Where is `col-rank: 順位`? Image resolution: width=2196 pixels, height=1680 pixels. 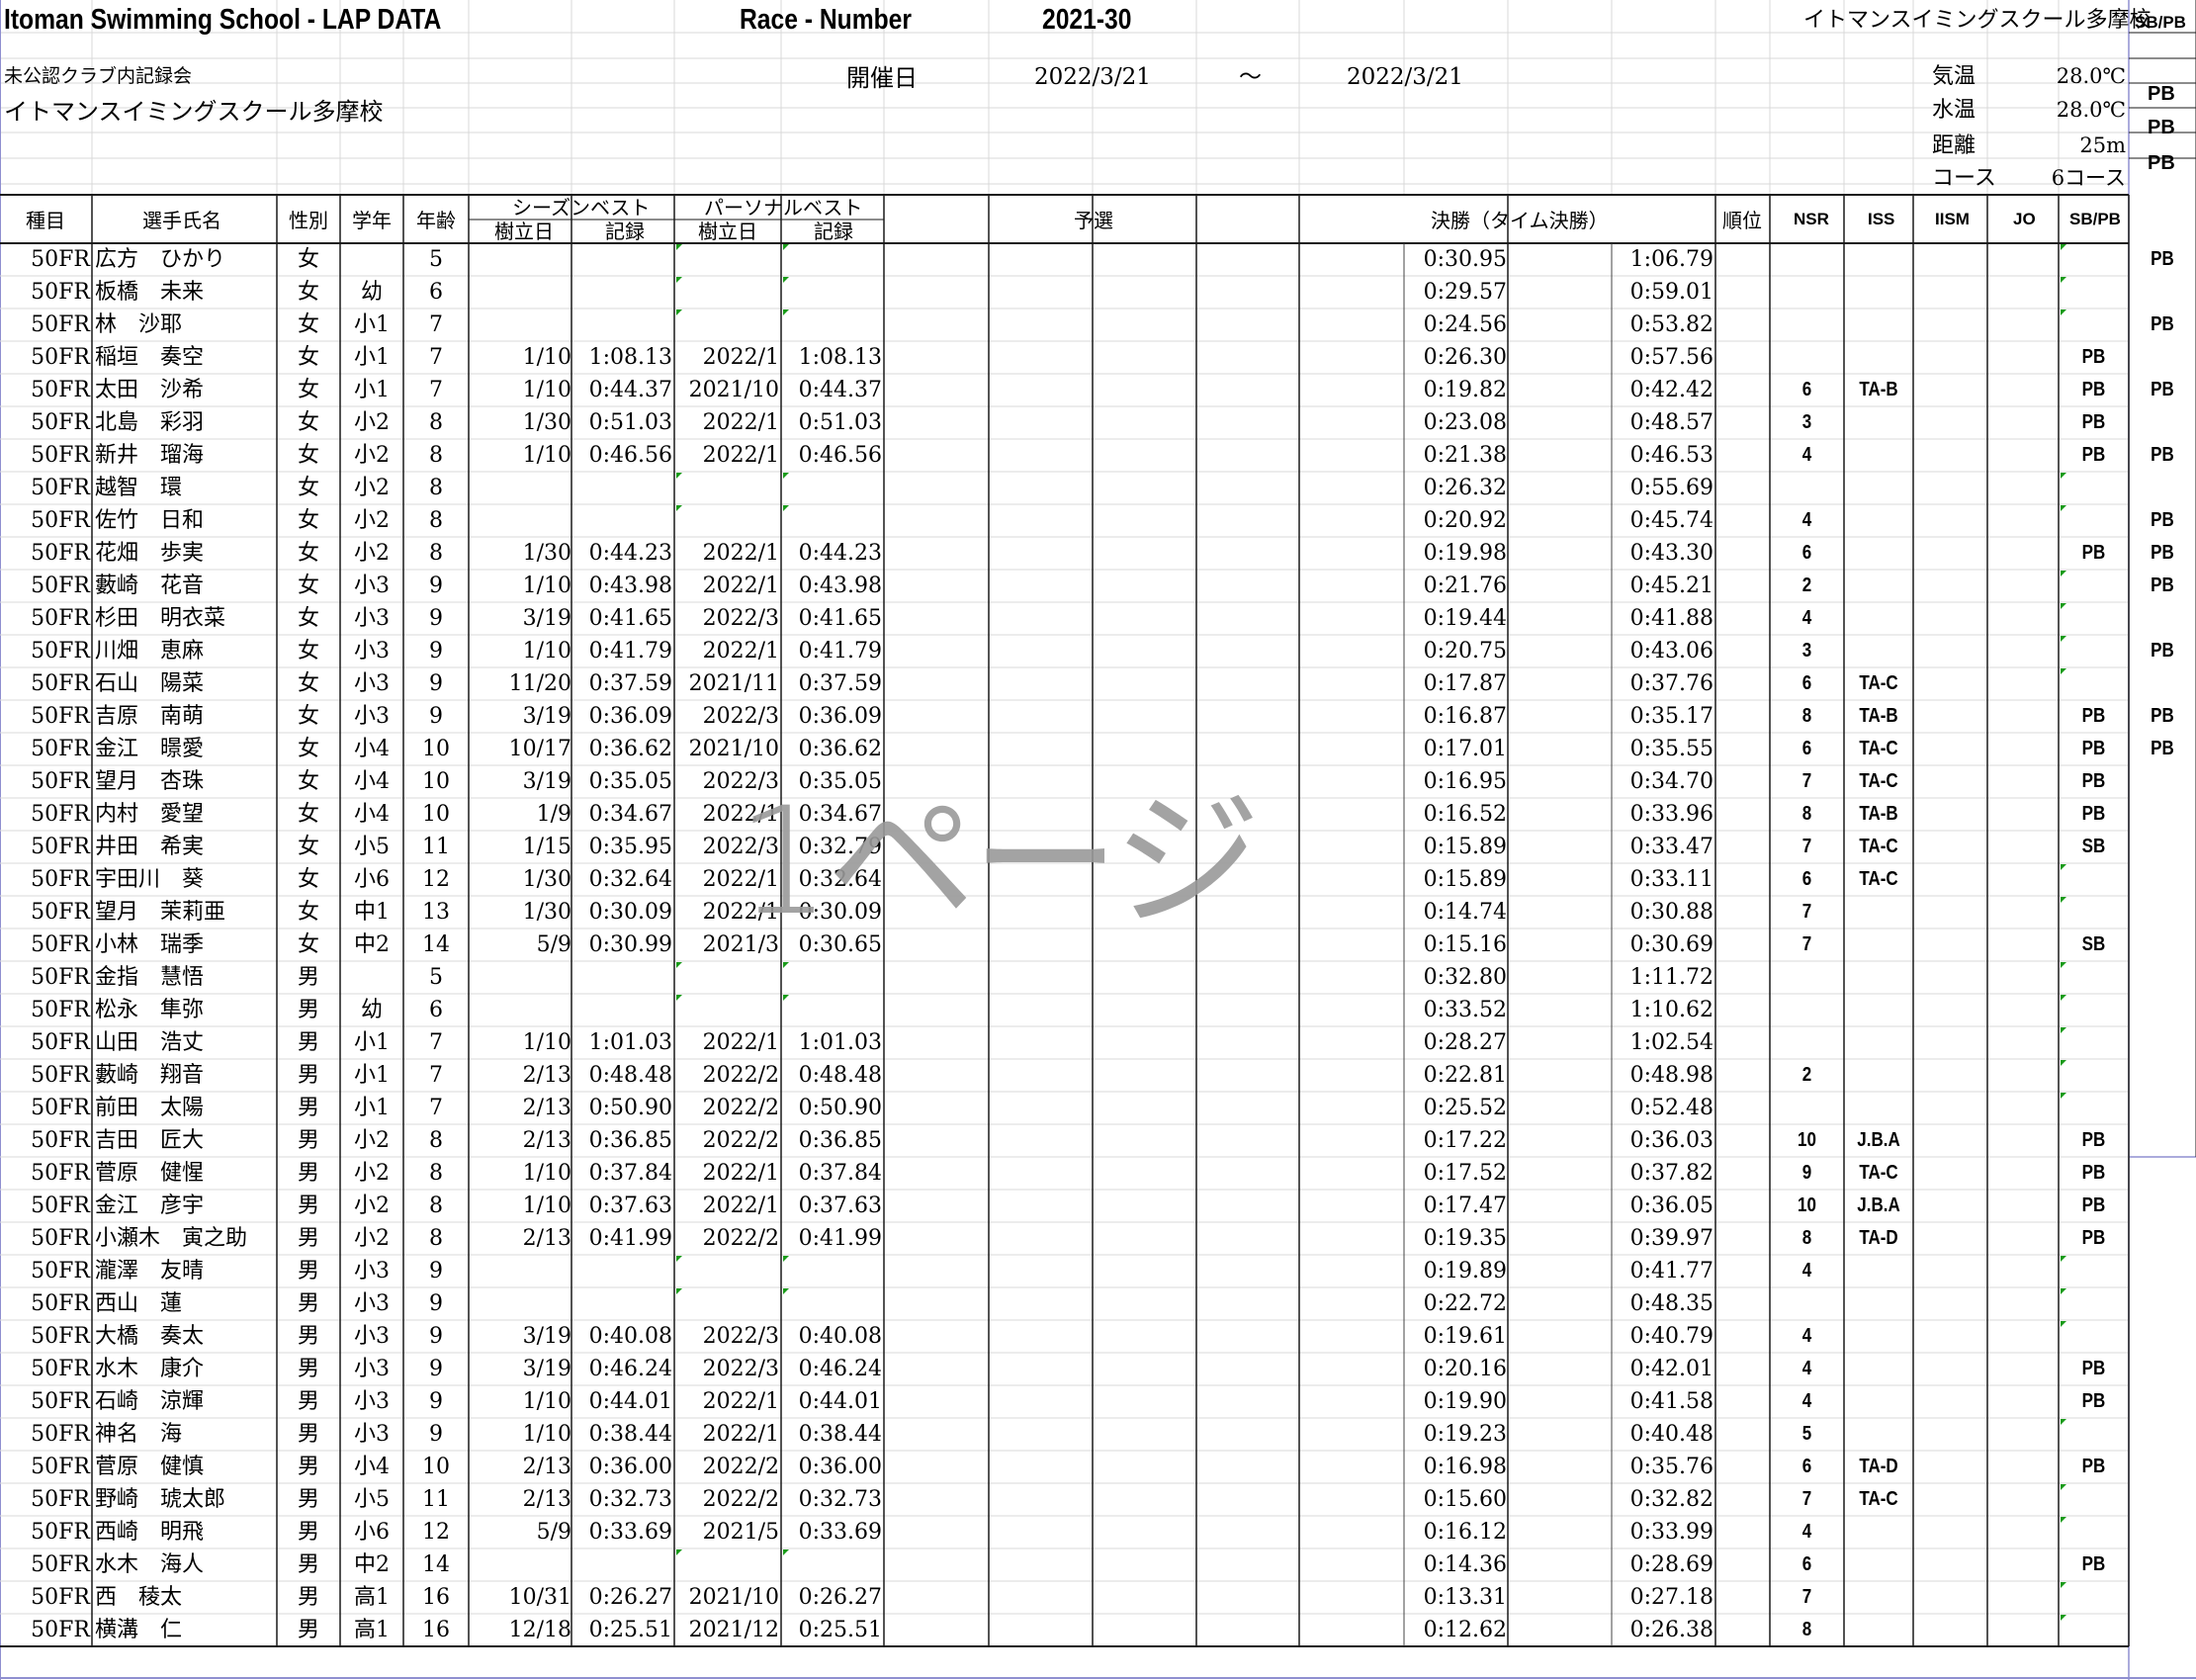
col-rank: 順位 is located at coordinates (1742, 220).